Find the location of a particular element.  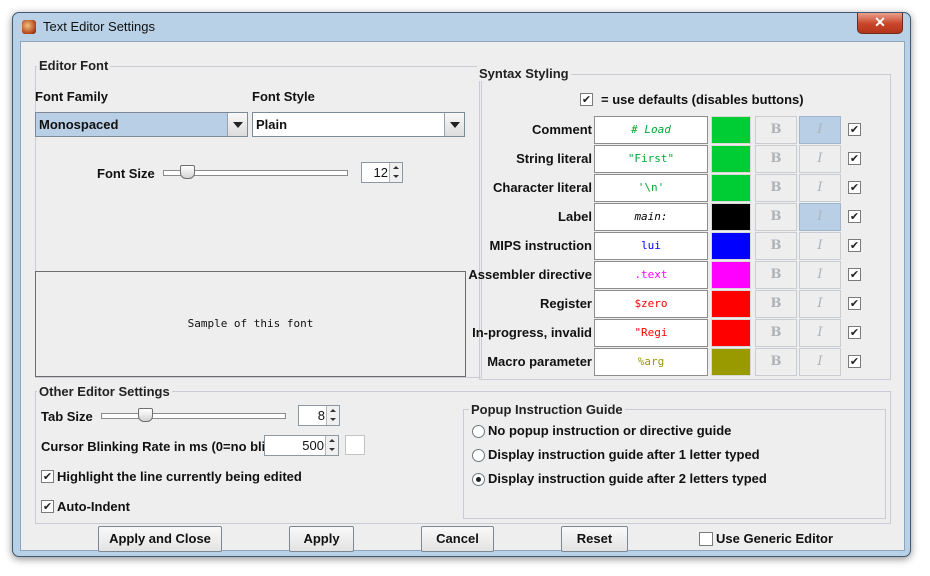

blink-rate-label: Cursor Blinking Rate in ms (0=no blink) is located at coordinates (163, 446).